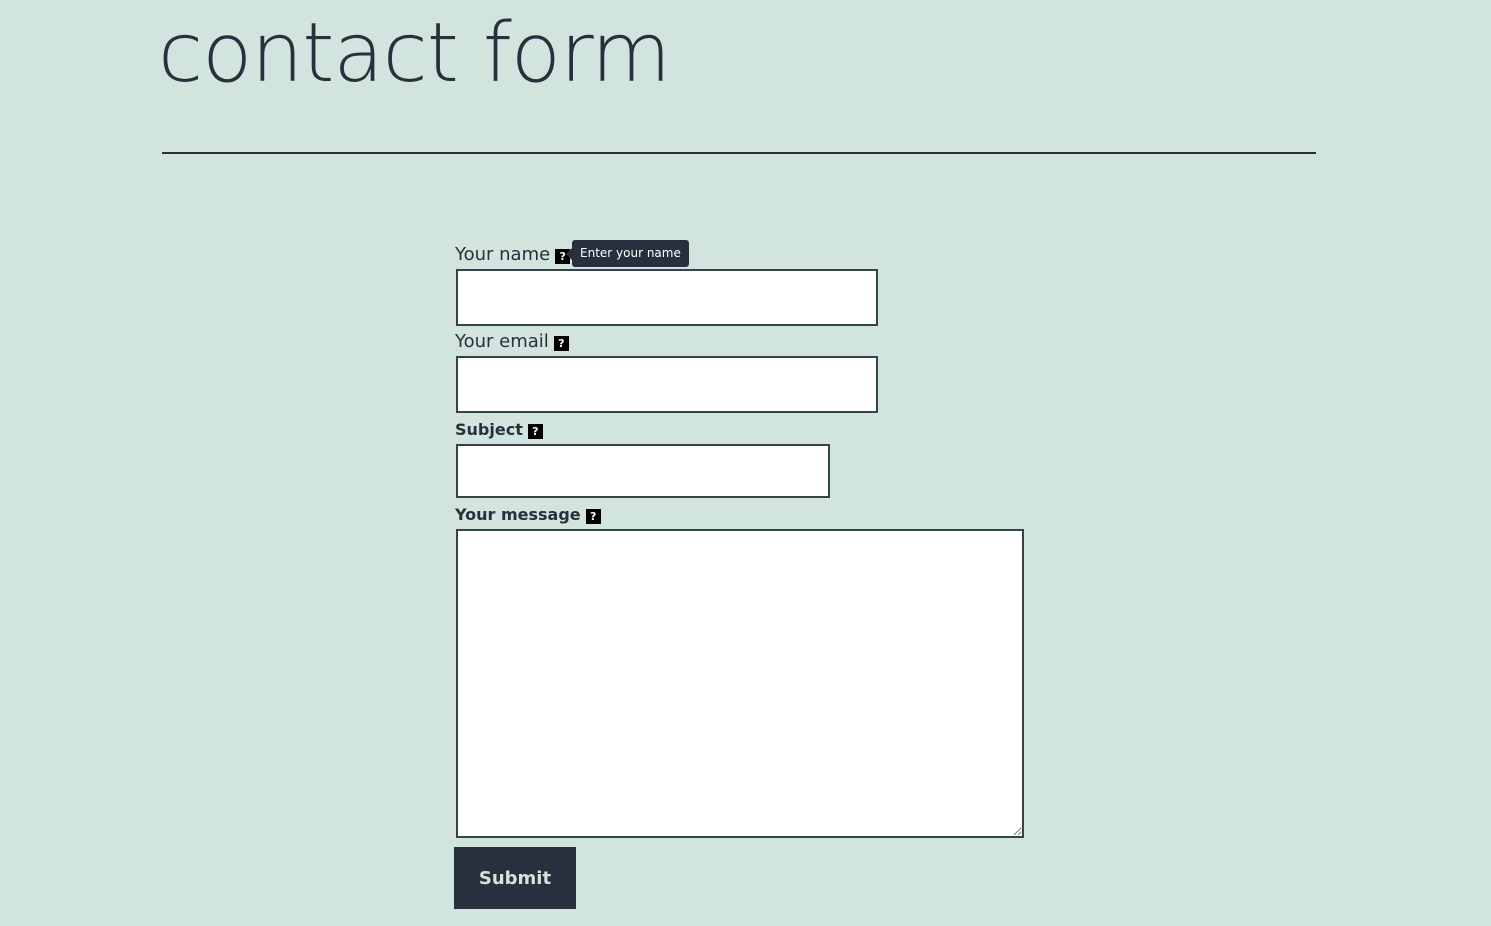 The image size is (1491, 926). Describe the element at coordinates (627, 253) in the screenshot. I see `name-tooltip: Enter your name` at that location.